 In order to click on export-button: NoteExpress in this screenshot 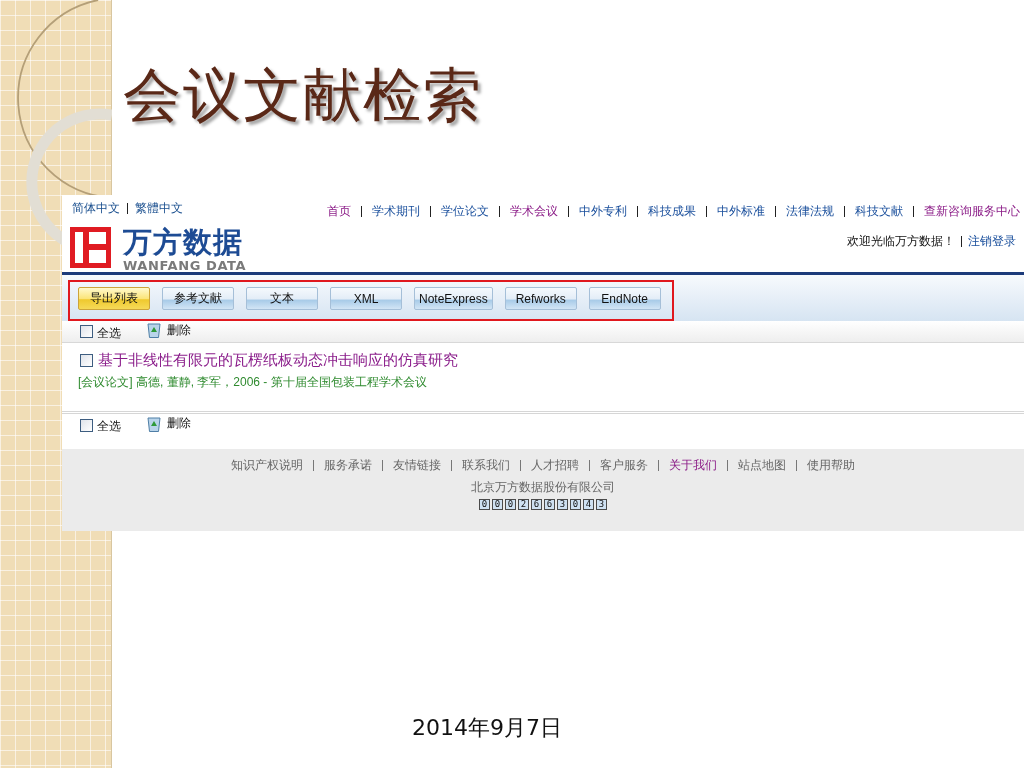, I will do `click(453, 298)`.